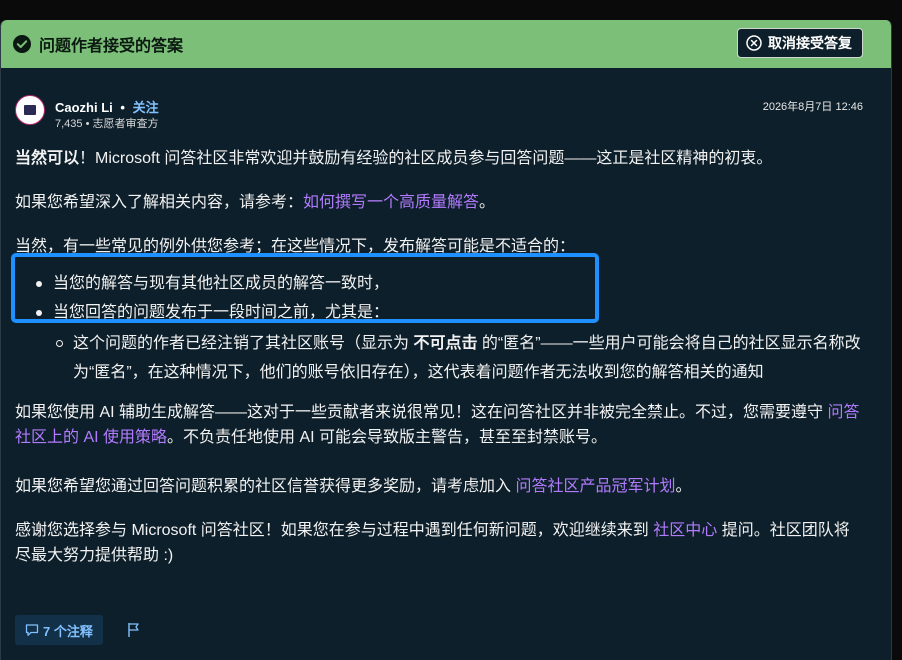  I want to click on comments-label: 7 个注释, so click(68, 631).